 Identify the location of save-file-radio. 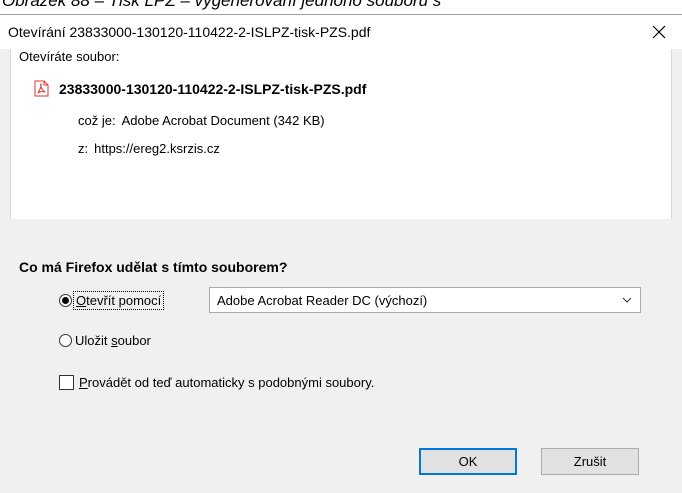
(65, 340).